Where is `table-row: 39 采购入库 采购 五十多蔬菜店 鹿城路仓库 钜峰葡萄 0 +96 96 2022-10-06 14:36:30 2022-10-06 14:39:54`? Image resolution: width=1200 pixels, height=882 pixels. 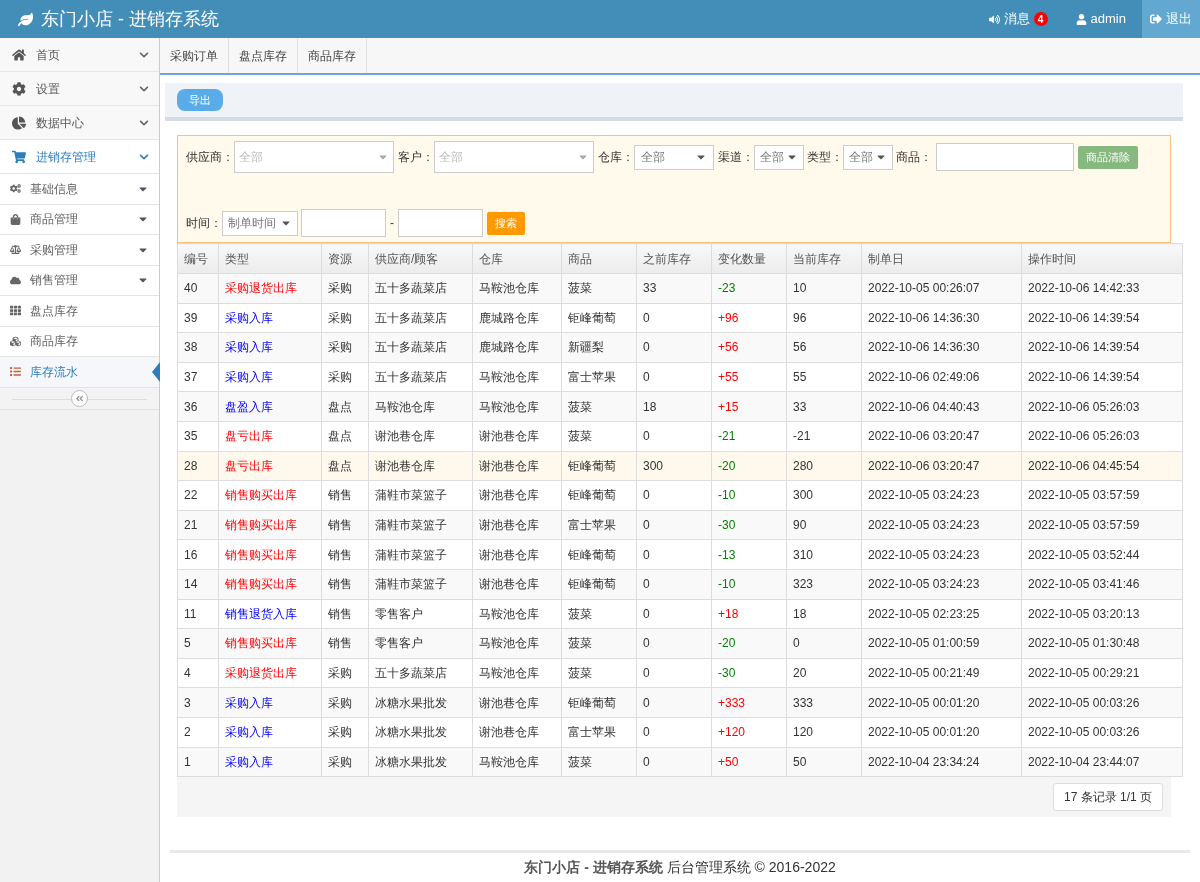
table-row: 39 采购入库 采购 五十多蔬菜店 鹿城路仓库 钜峰葡萄 0 +96 96 2022-10-06 14:36:30 2022-10-06 14:39:54 is located at coordinates (680, 318).